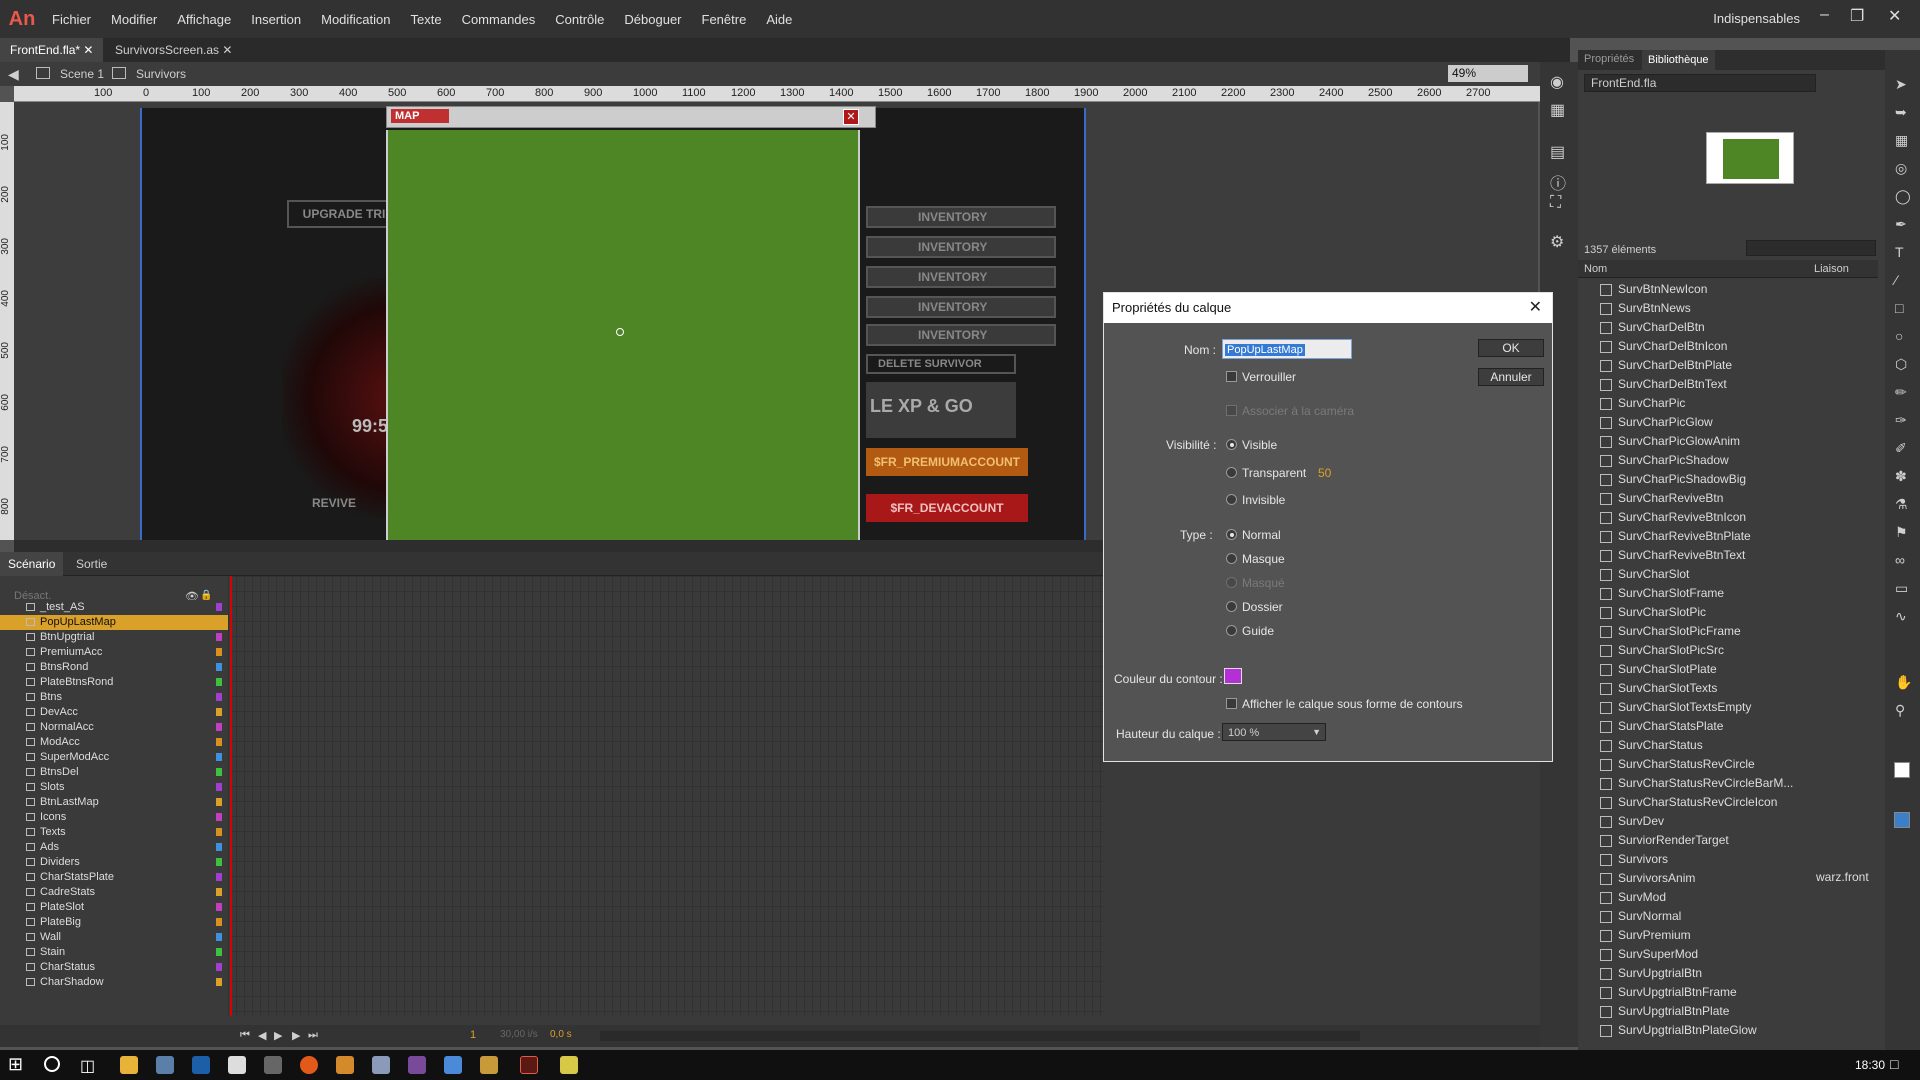 The image size is (1920, 1080). I want to click on symbol-label: Survivors, so click(161, 74).